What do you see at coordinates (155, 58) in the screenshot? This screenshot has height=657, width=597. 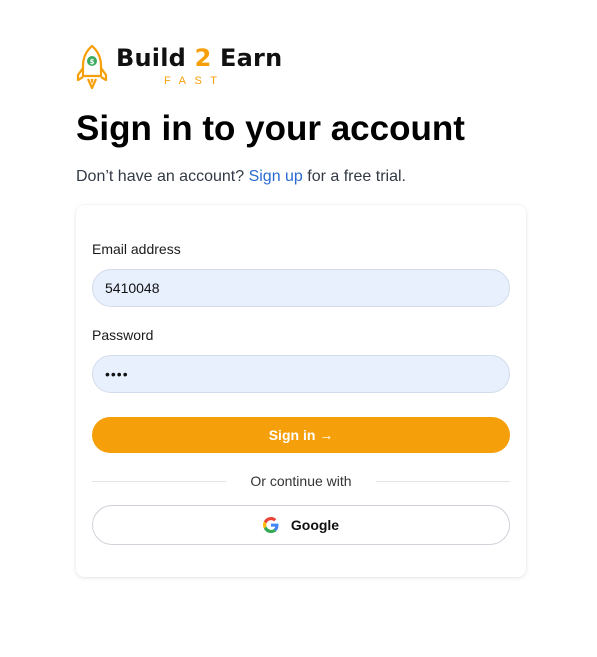 I see `brand-name-part1: Build` at bounding box center [155, 58].